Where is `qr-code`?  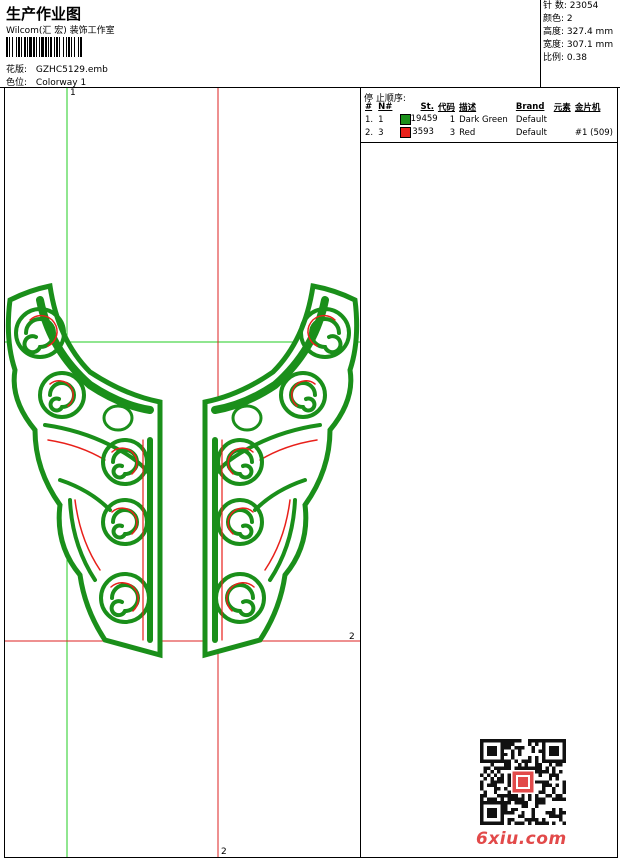 qr-code is located at coordinates (523, 782).